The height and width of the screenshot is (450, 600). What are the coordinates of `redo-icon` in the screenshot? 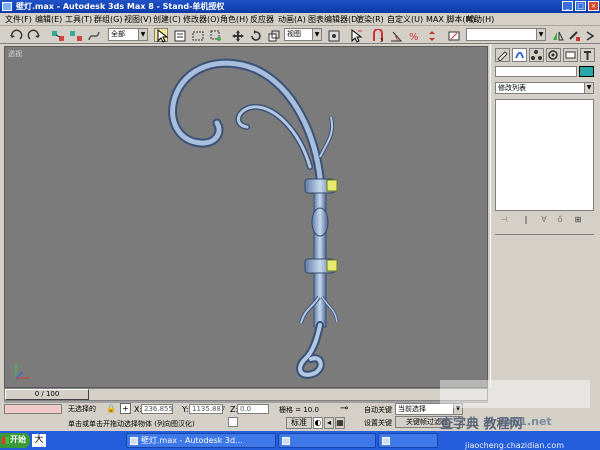 It's located at (33, 35).